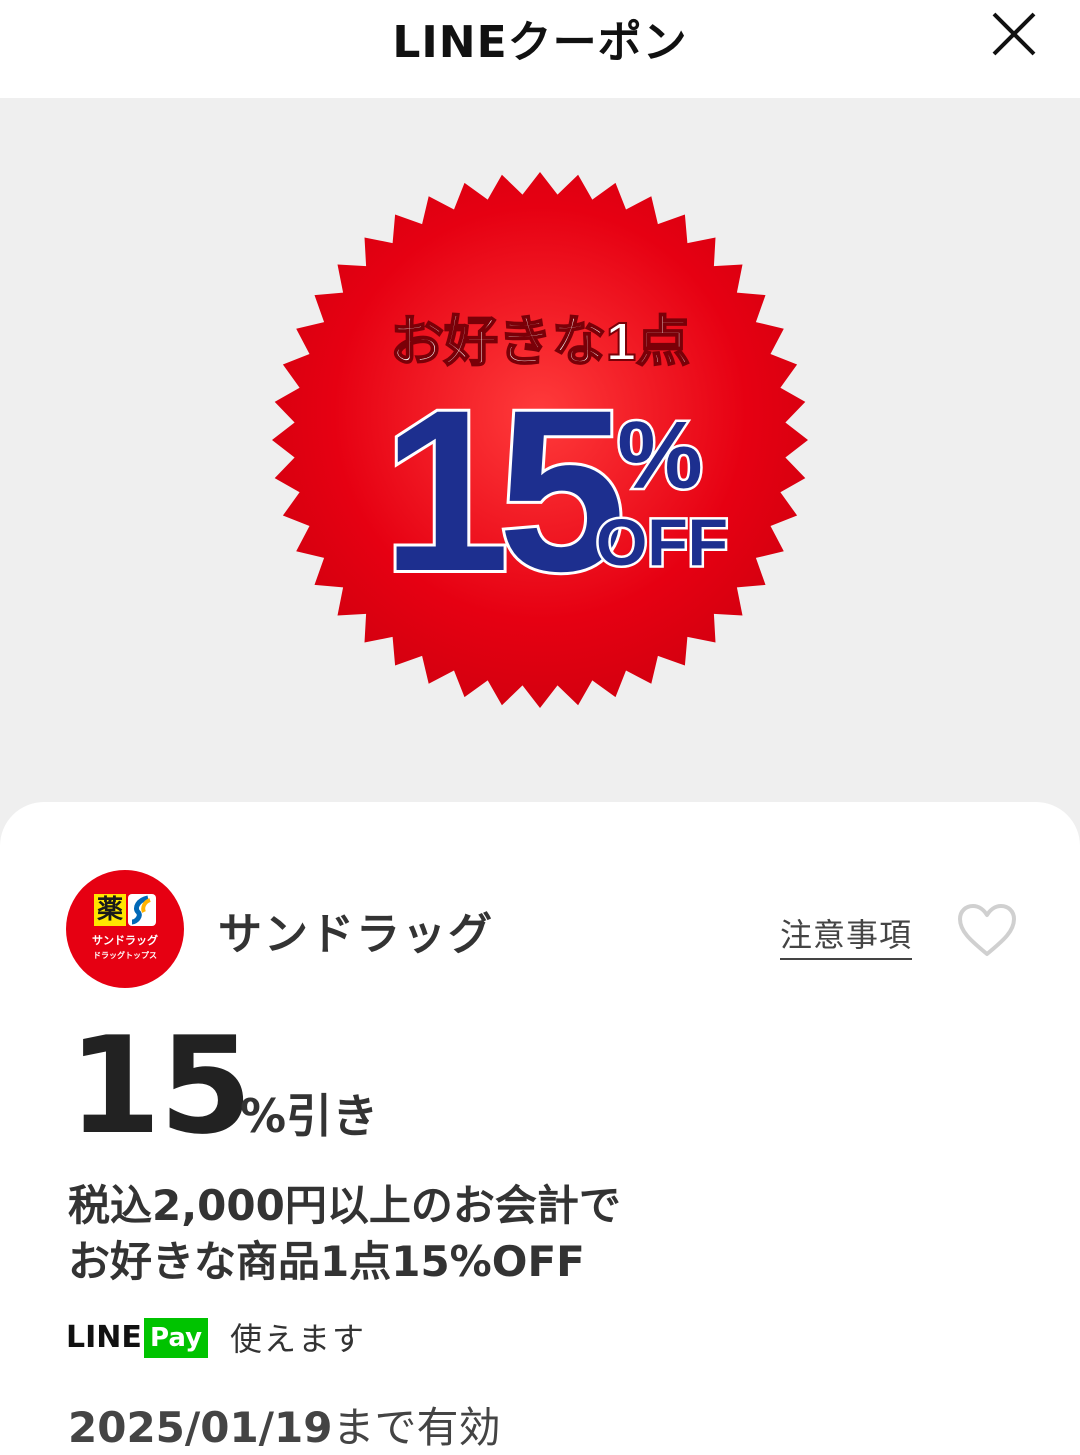 This screenshot has height=1455, width=1080. Describe the element at coordinates (125, 955) in the screenshot. I see `logo-text-line2: ドラッグトップス` at that location.